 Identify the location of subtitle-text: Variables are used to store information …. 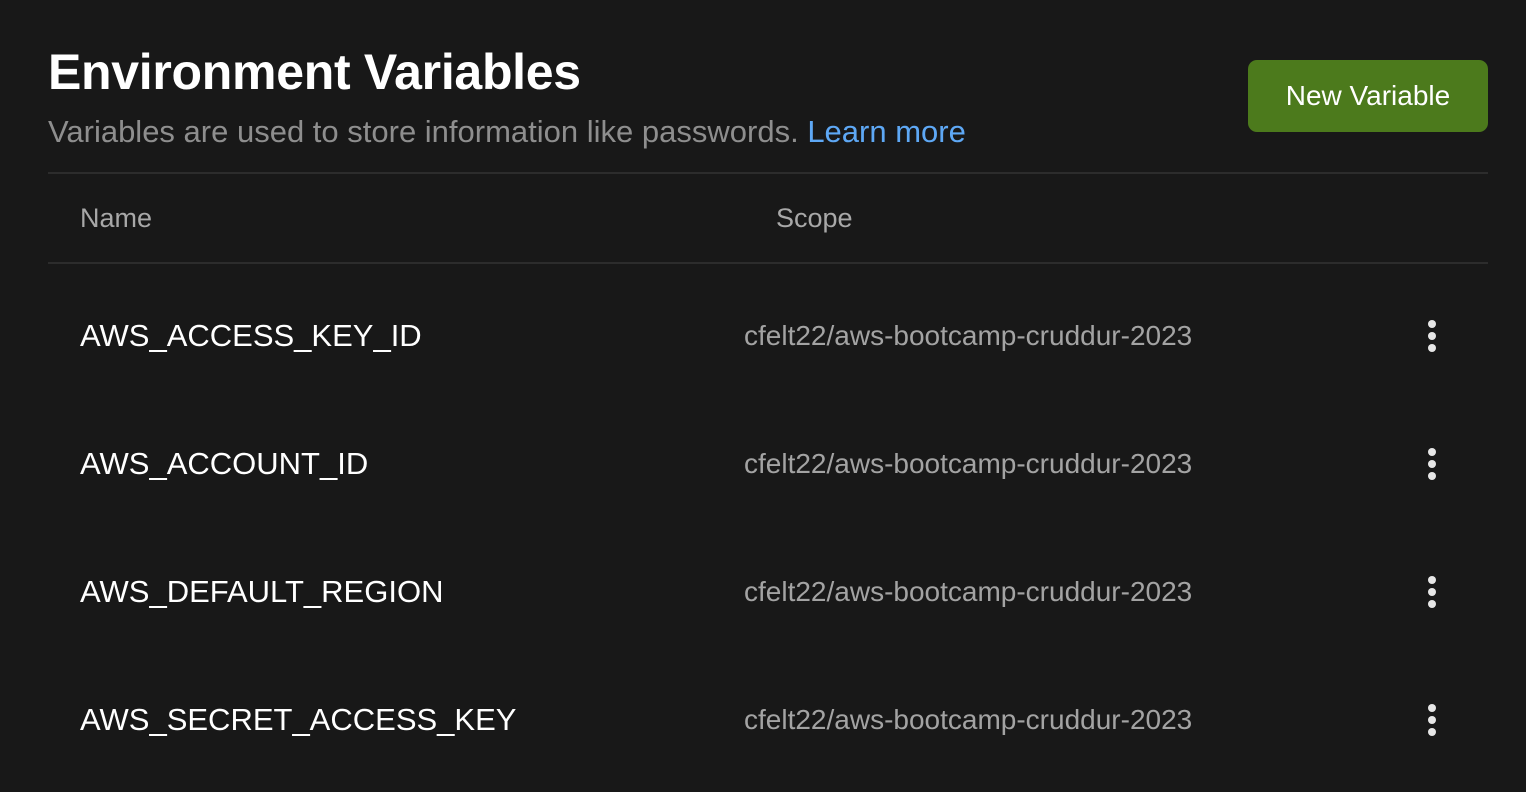
(423, 131).